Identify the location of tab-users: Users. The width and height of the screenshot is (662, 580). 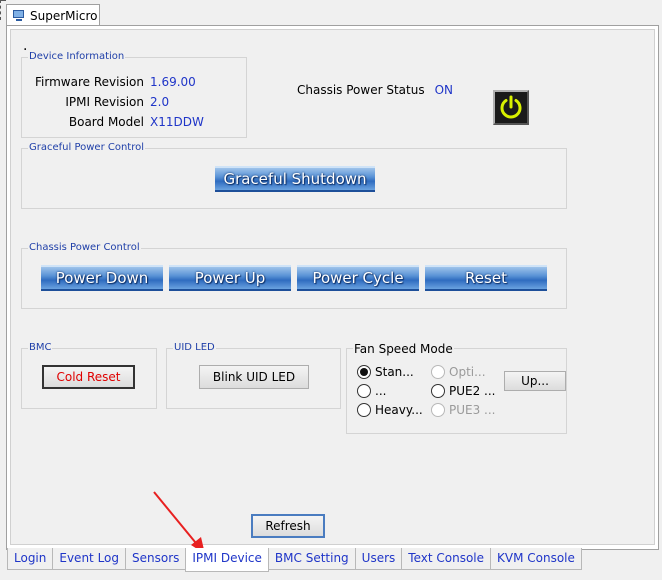
(378, 559).